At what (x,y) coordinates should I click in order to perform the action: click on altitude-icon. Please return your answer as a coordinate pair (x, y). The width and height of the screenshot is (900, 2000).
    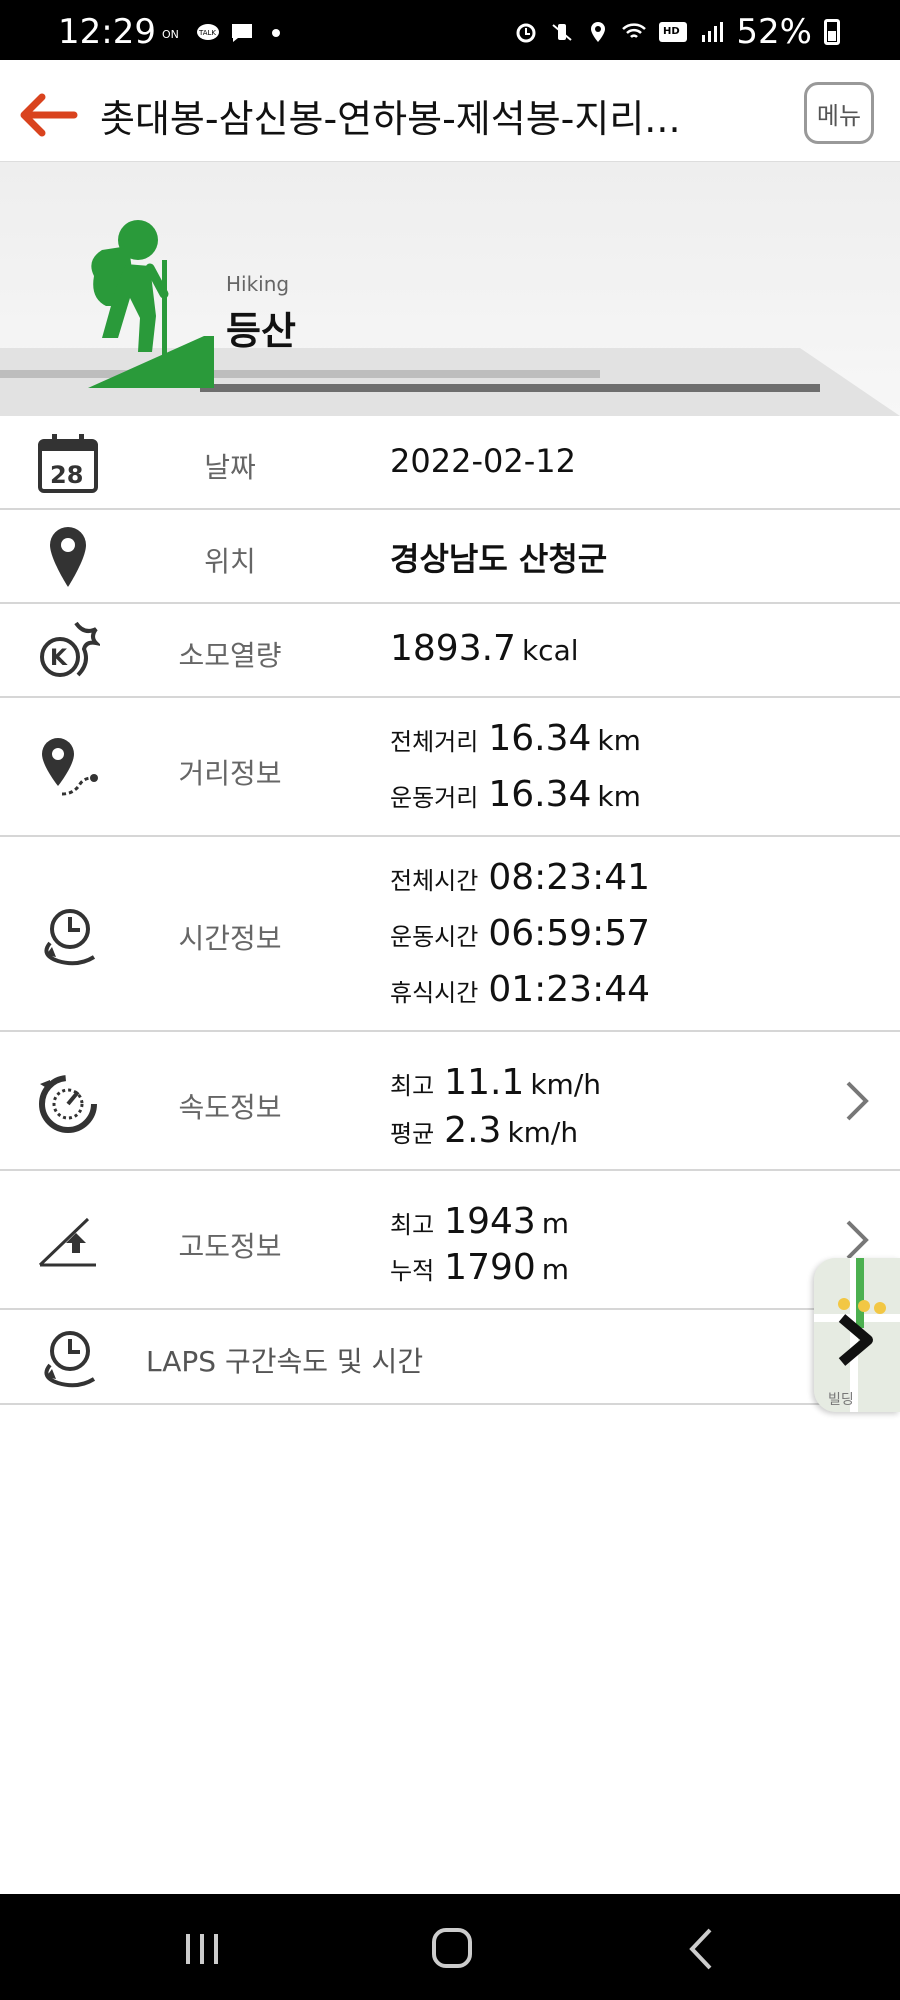
    Looking at the image, I should click on (67, 1242).